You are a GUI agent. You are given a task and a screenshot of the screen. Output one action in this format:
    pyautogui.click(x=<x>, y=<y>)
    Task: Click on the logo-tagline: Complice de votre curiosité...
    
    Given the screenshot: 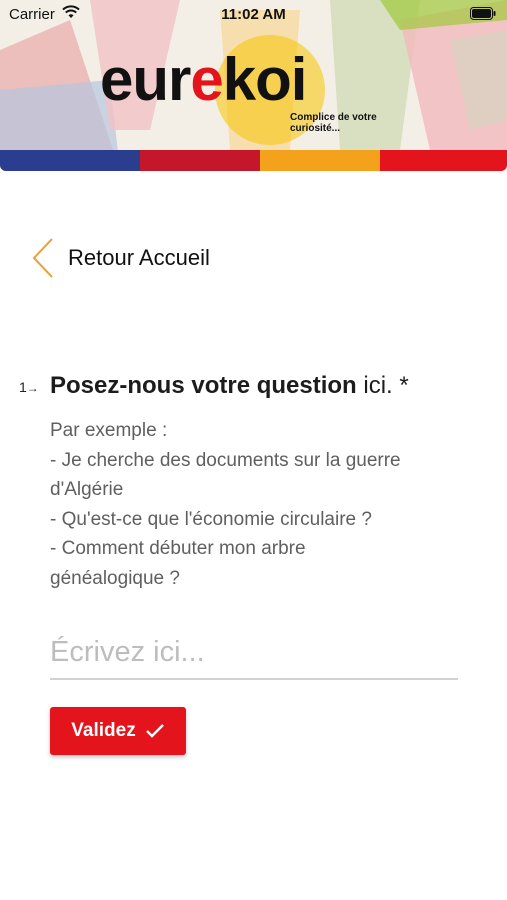 What is the action you would take?
    pyautogui.click(x=333, y=123)
    